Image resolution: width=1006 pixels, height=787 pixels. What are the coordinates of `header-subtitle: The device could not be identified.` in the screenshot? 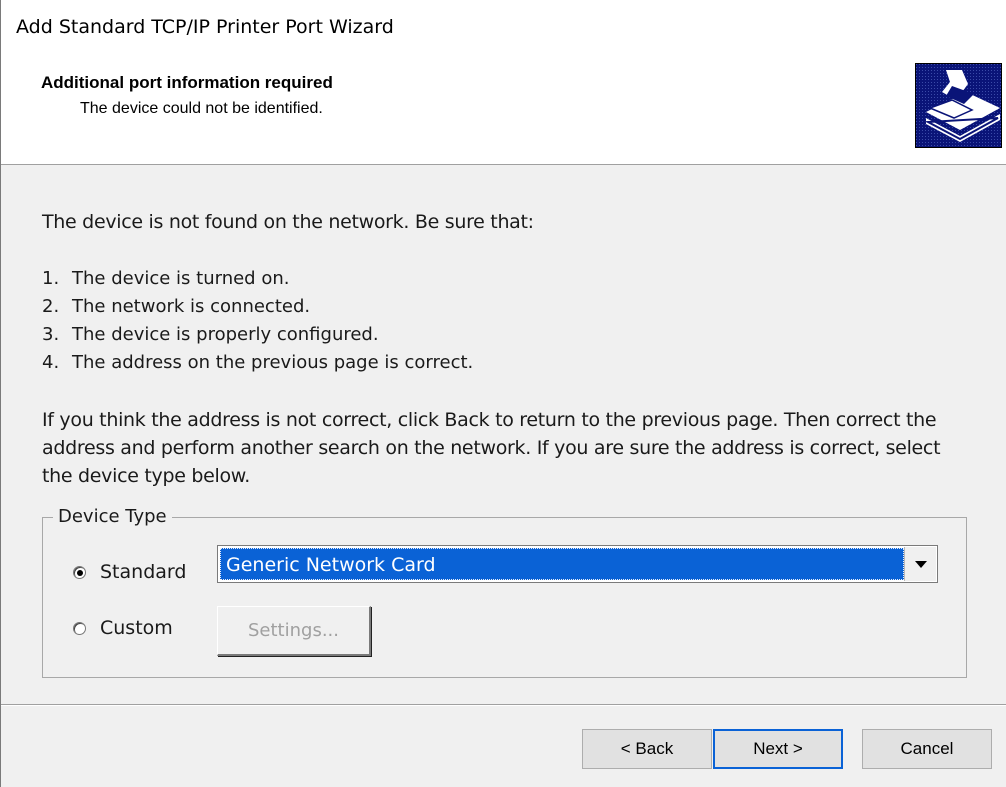 It's located at (201, 108).